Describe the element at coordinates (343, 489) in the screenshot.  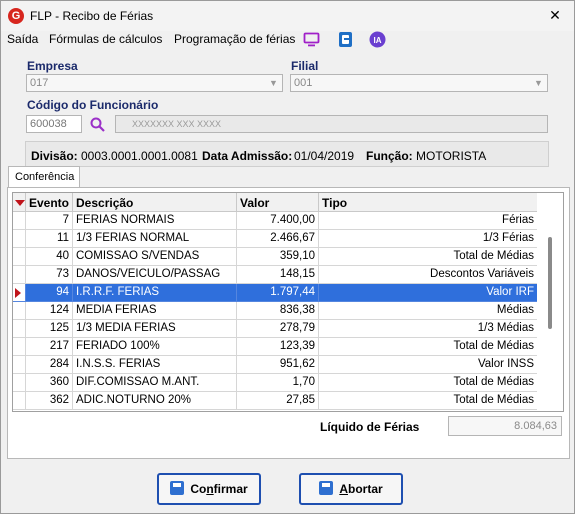
I see `abortar-label-u: A` at that location.